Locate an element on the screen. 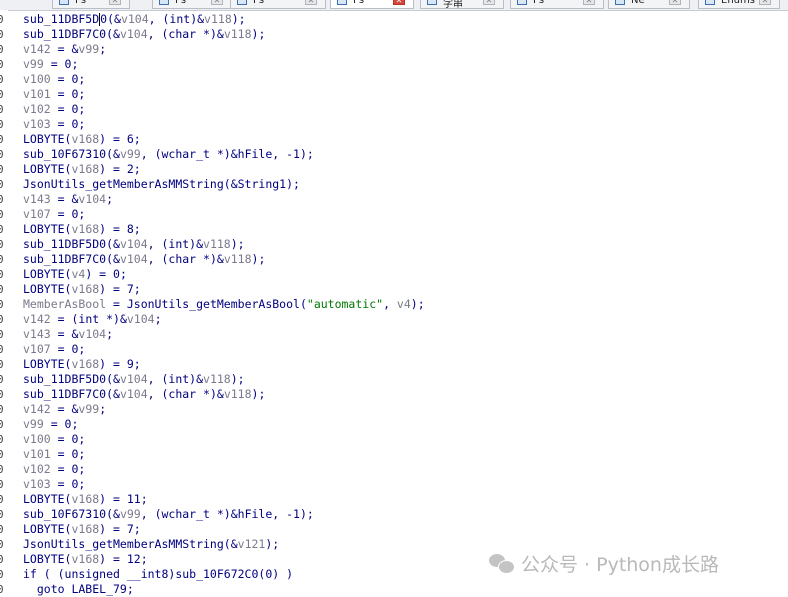 The image size is (788, 597). code-token: ) = 7; is located at coordinates (120, 289).